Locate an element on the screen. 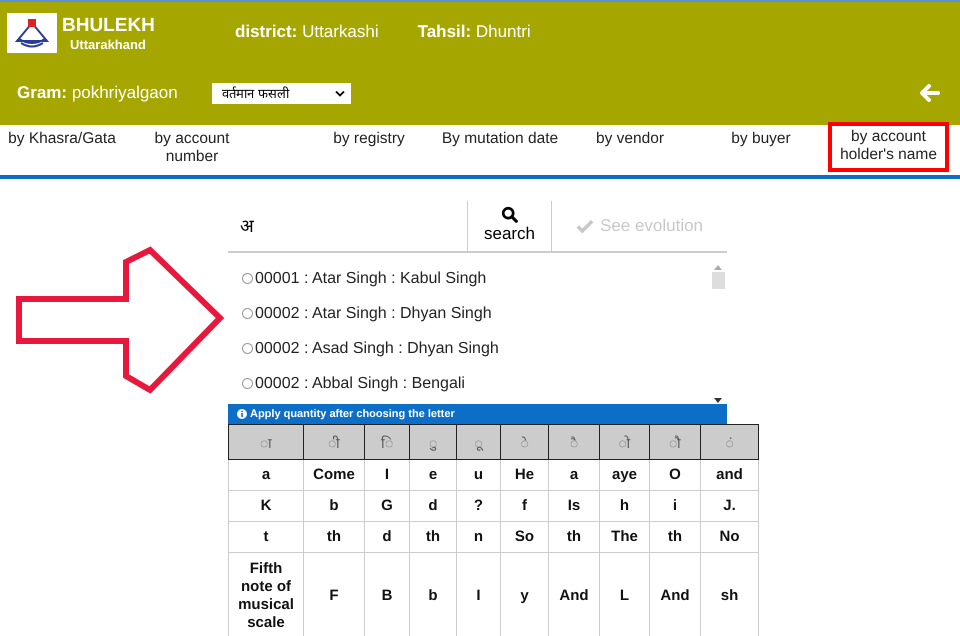 The width and height of the screenshot is (960, 636). letter-key: f is located at coordinates (524, 506).